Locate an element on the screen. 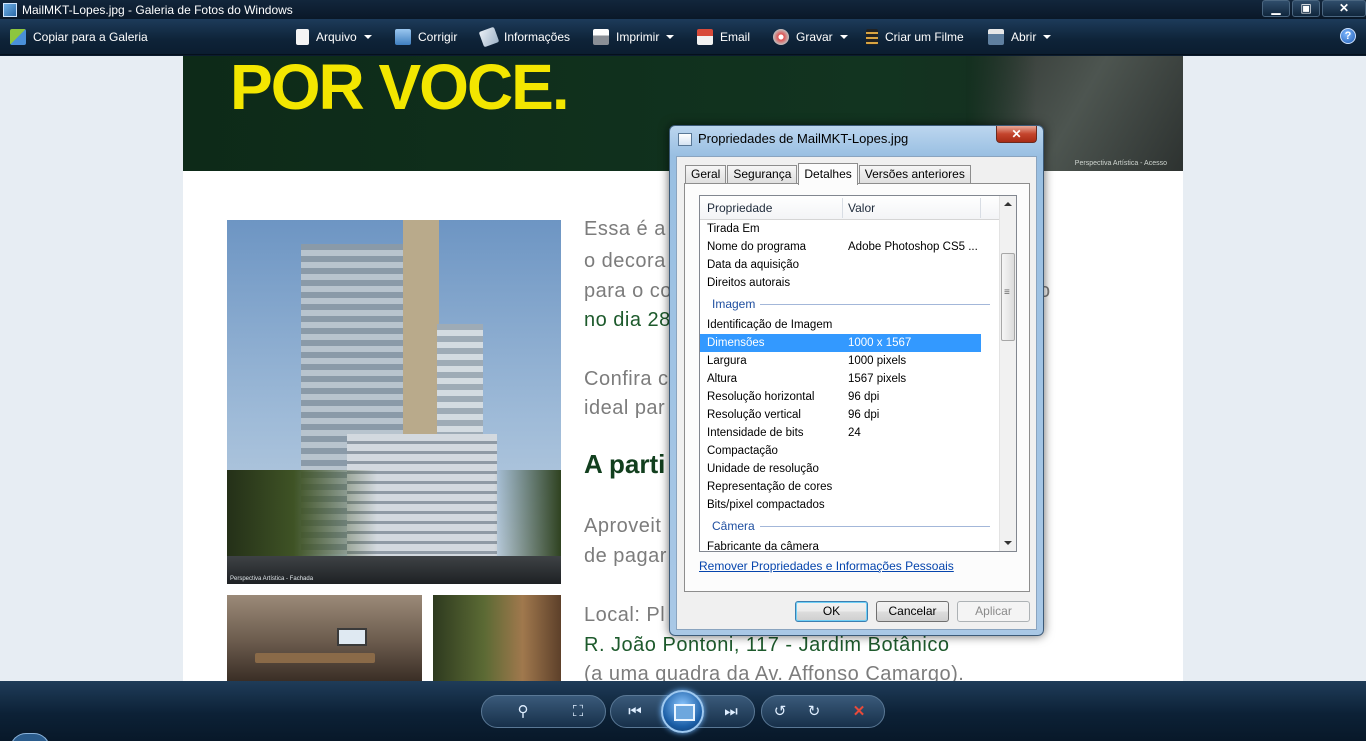  property-name: Data da aquisição is located at coordinates (753, 265).